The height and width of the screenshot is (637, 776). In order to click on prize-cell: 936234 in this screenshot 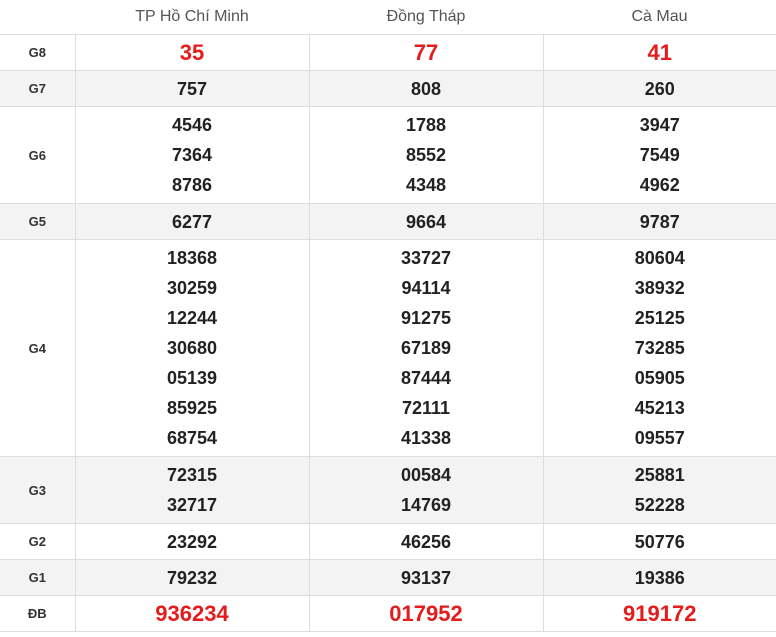, I will do `click(192, 613)`.